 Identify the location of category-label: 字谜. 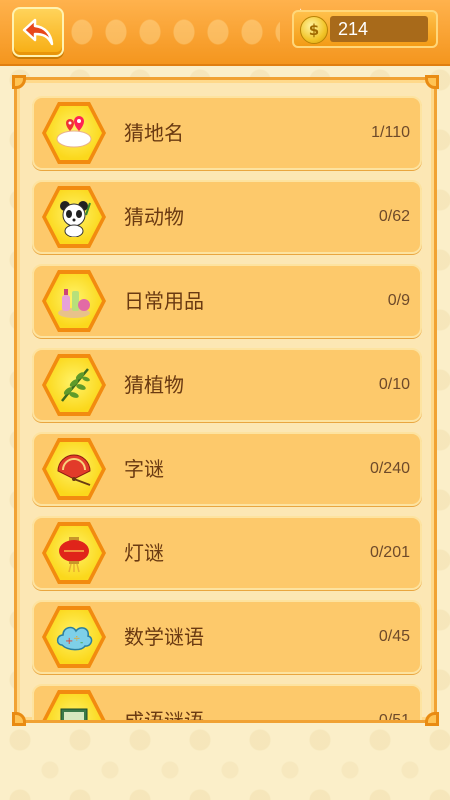
(144, 469).